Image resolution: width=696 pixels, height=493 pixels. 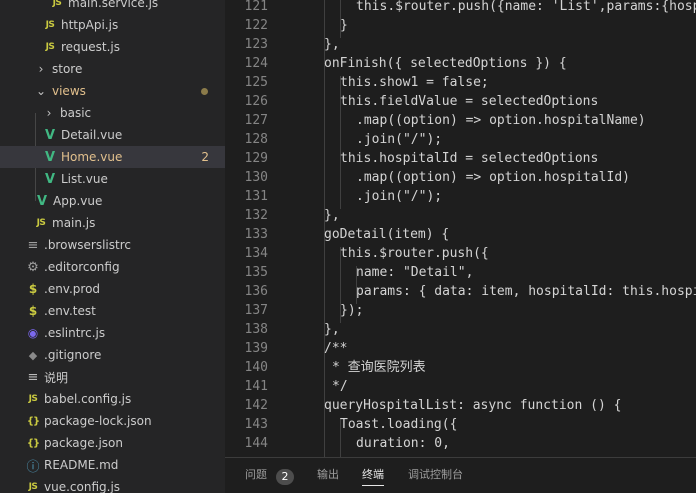 I want to click on code-line: 144 duration: 0,, so click(x=460, y=443).